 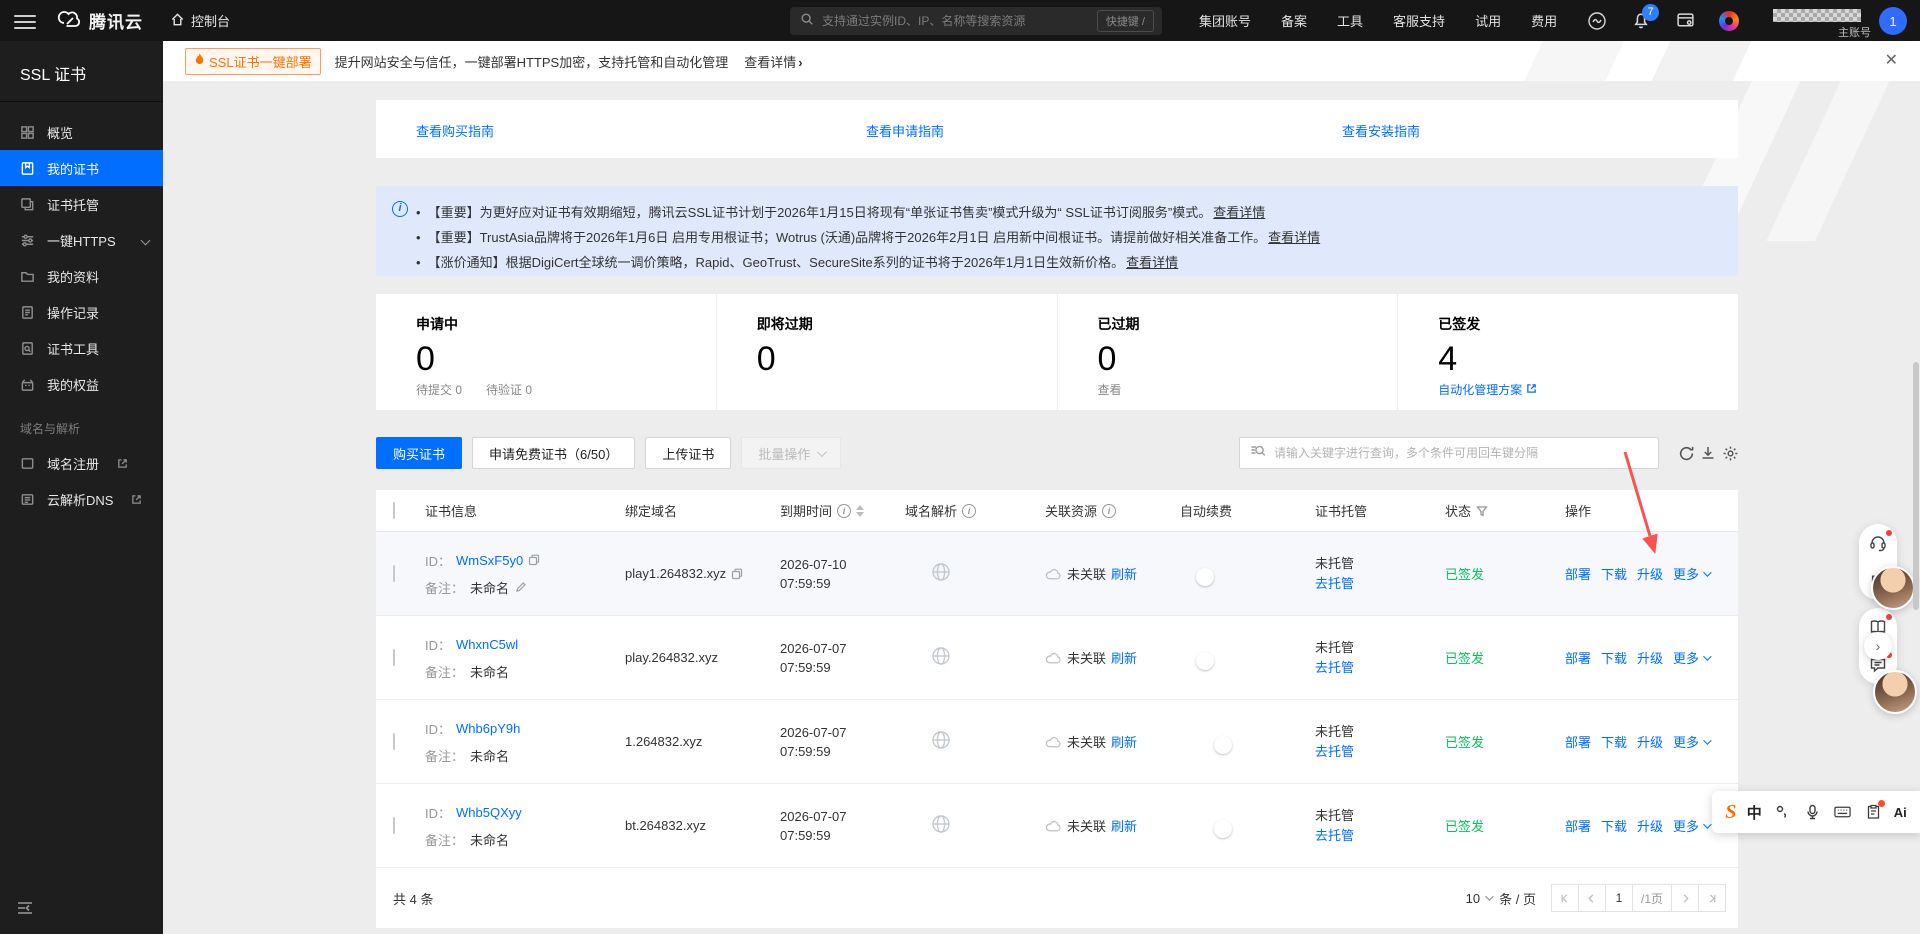 I want to click on sidebar-item-my-certificates: 我的证书, so click(x=81, y=168).